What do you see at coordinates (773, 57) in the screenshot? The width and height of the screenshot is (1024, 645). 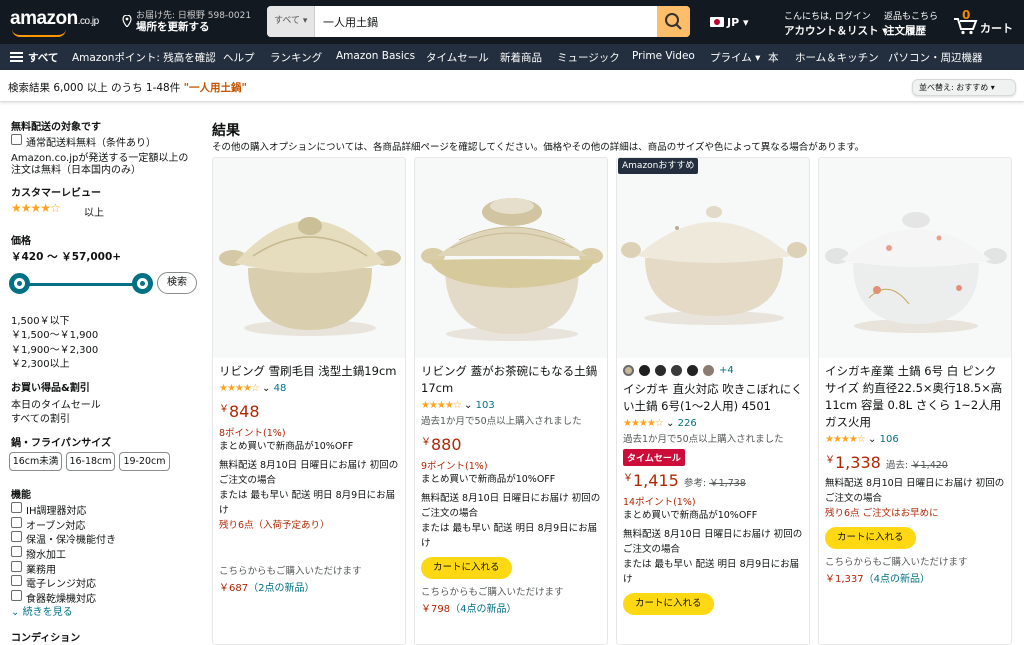 I see `nav-item-books: 本` at bounding box center [773, 57].